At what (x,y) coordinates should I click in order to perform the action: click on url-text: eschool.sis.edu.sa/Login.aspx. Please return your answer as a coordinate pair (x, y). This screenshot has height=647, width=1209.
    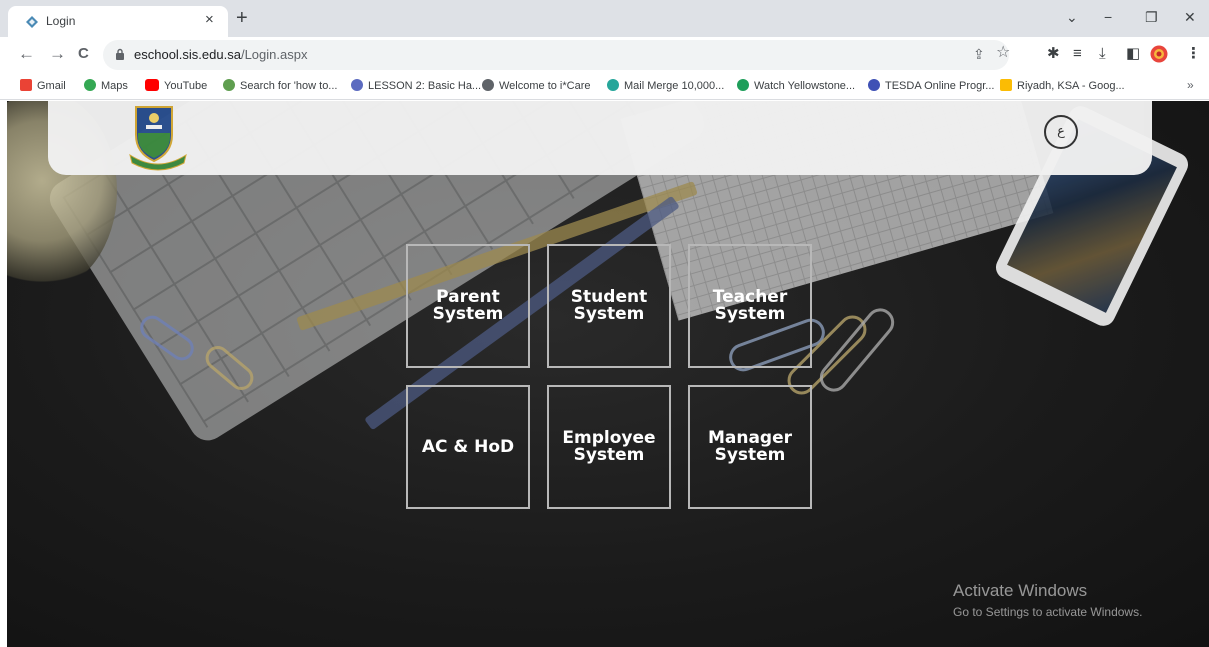
    Looking at the image, I should click on (220, 54).